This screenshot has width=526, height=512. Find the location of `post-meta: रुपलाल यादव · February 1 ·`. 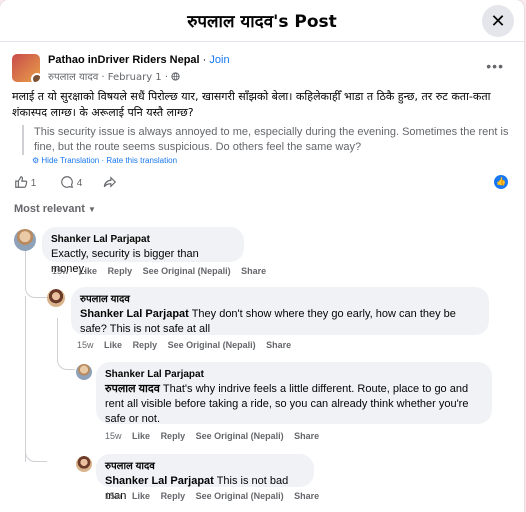

post-meta: रुपलाल यादव · February 1 · is located at coordinates (114, 76).